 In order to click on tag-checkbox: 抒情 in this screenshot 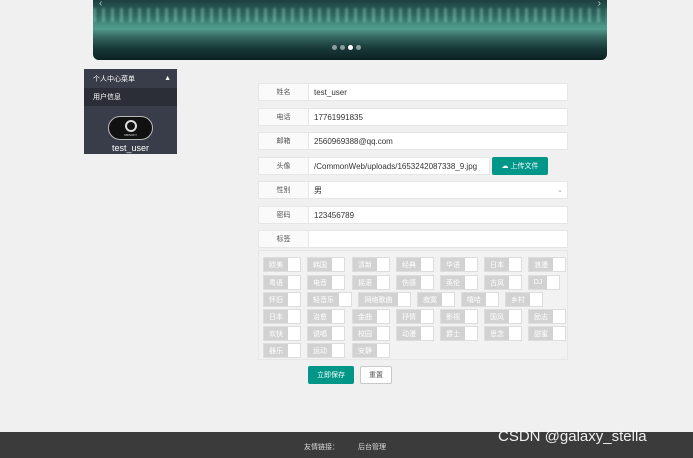, I will do `click(415, 316)`.